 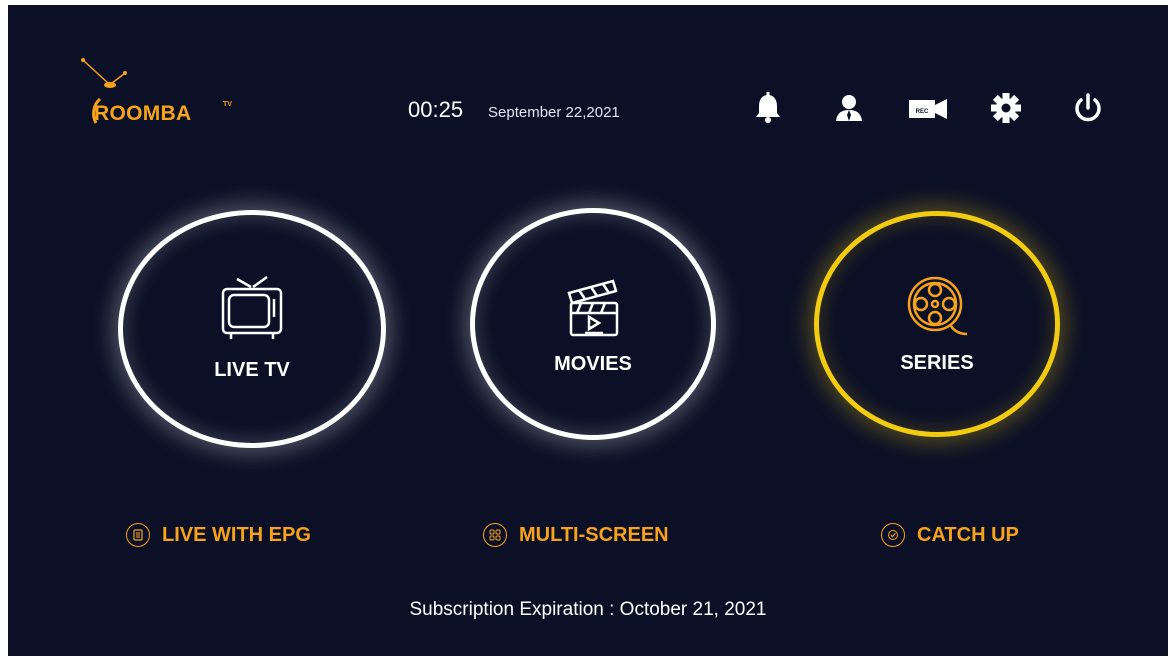 What do you see at coordinates (768, 108) in the screenshot?
I see `bell-icon` at bounding box center [768, 108].